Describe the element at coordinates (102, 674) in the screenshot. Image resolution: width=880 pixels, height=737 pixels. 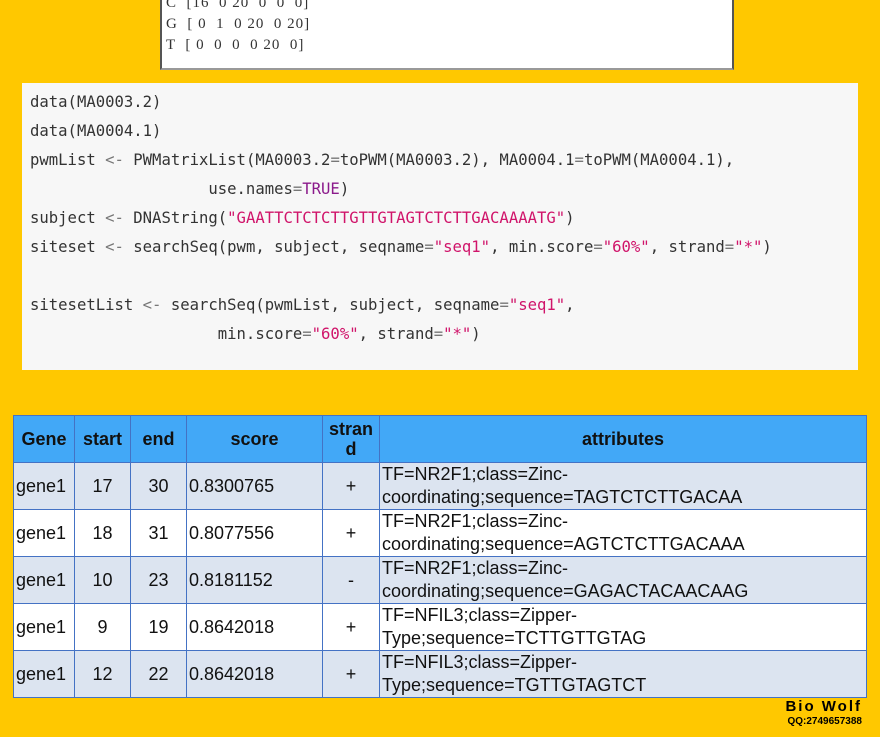
I see `cell-start: 12` at that location.